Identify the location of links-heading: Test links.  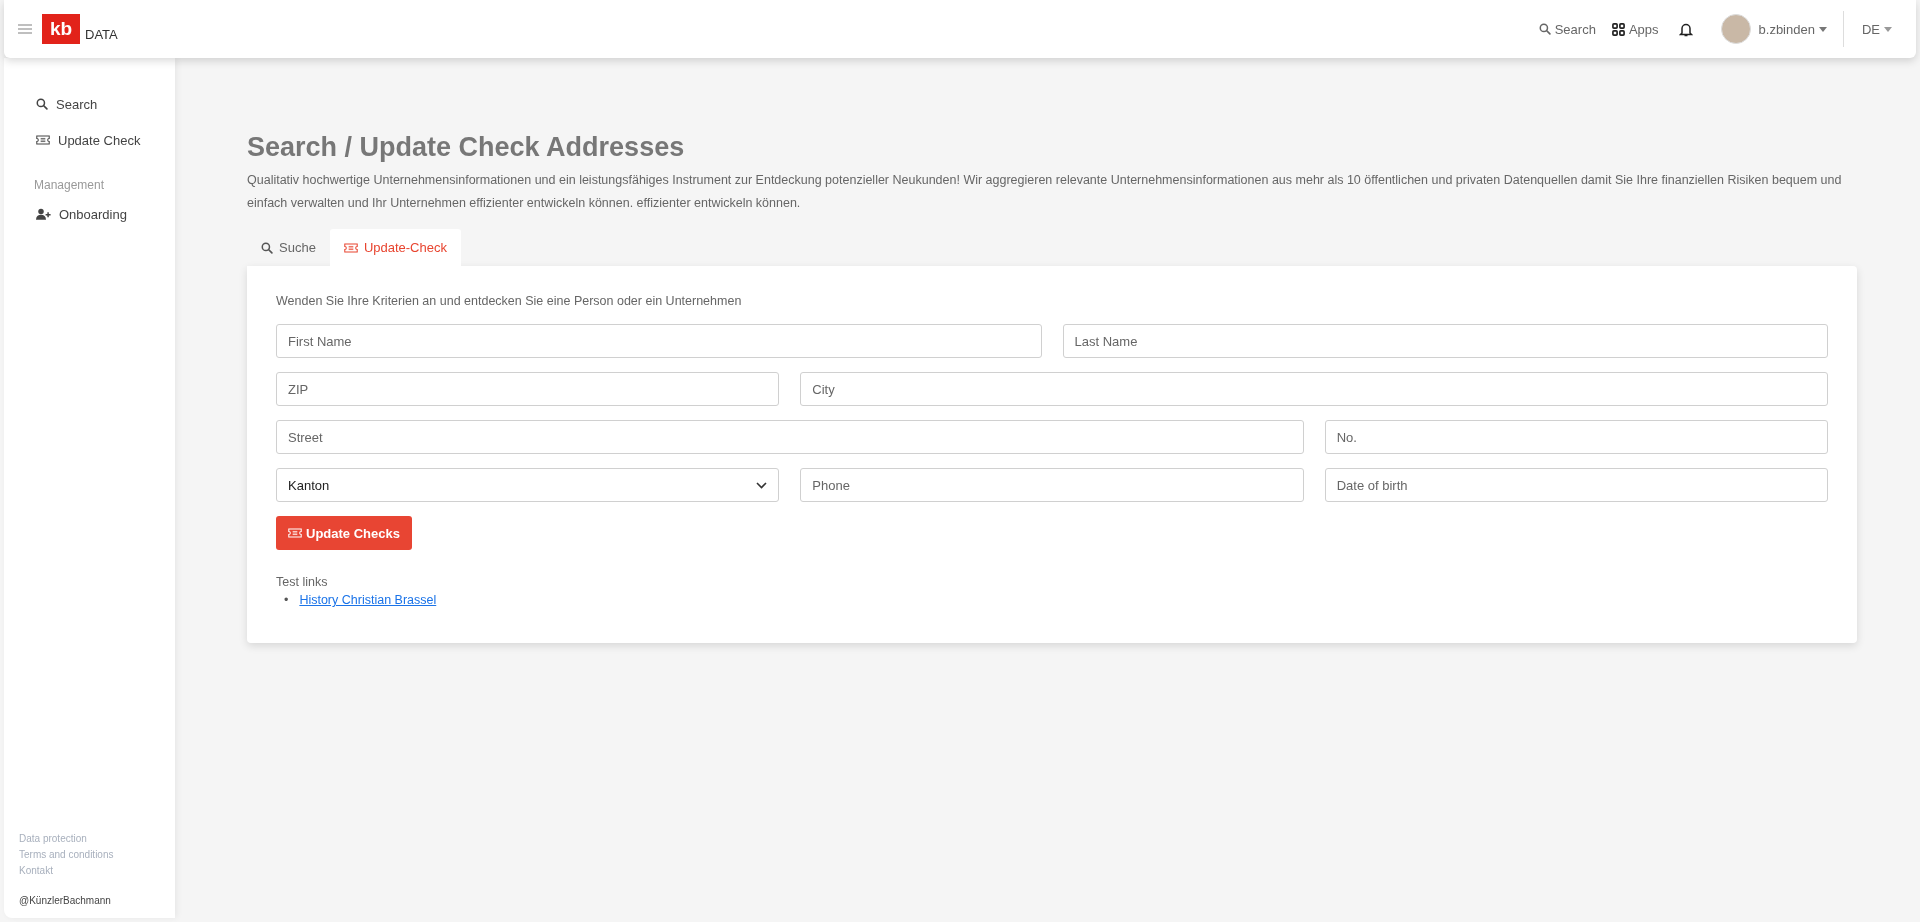
(302, 582).